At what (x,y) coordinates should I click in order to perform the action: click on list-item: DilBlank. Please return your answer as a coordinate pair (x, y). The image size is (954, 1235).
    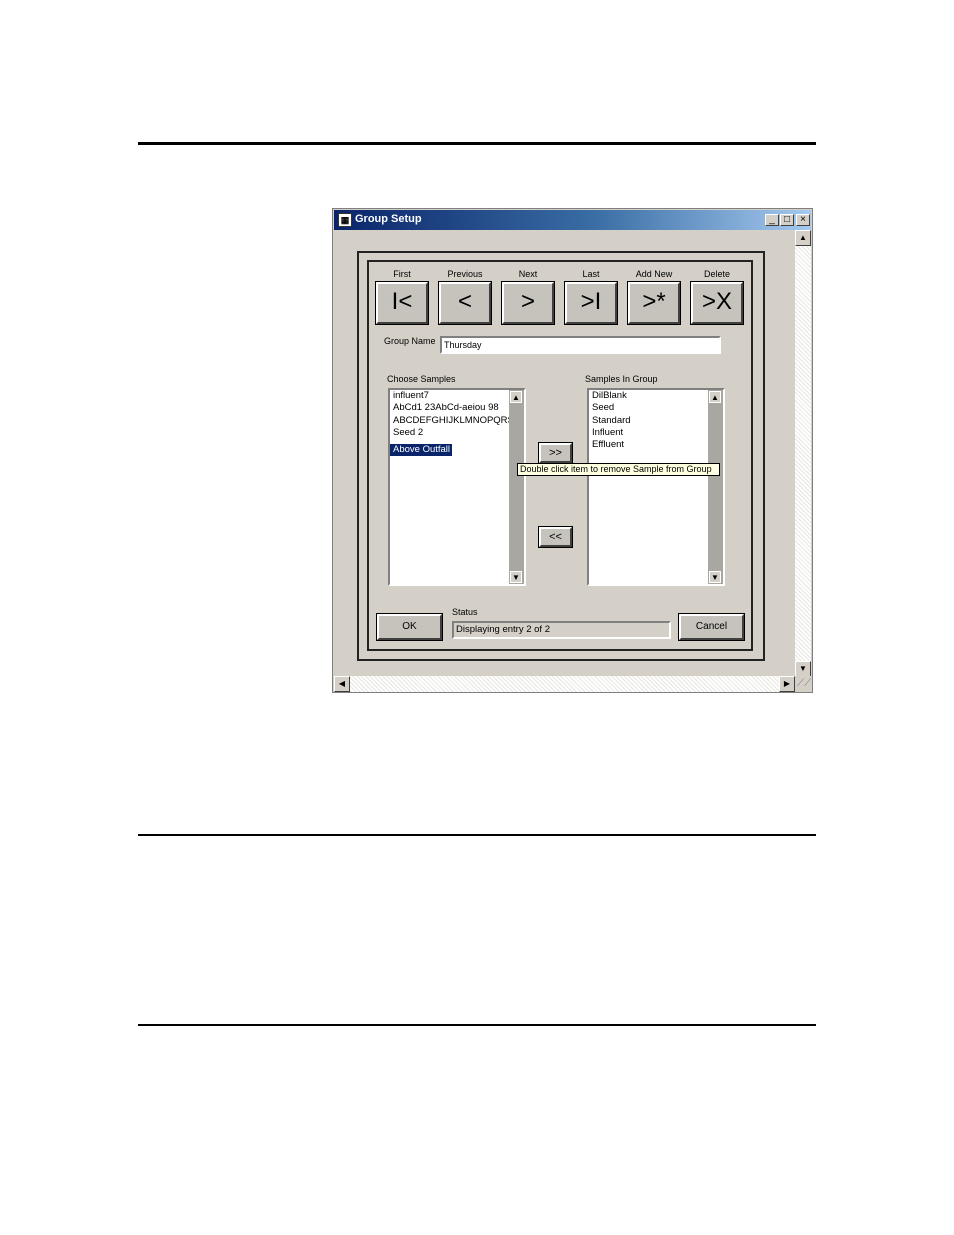
    Looking at the image, I should click on (656, 396).